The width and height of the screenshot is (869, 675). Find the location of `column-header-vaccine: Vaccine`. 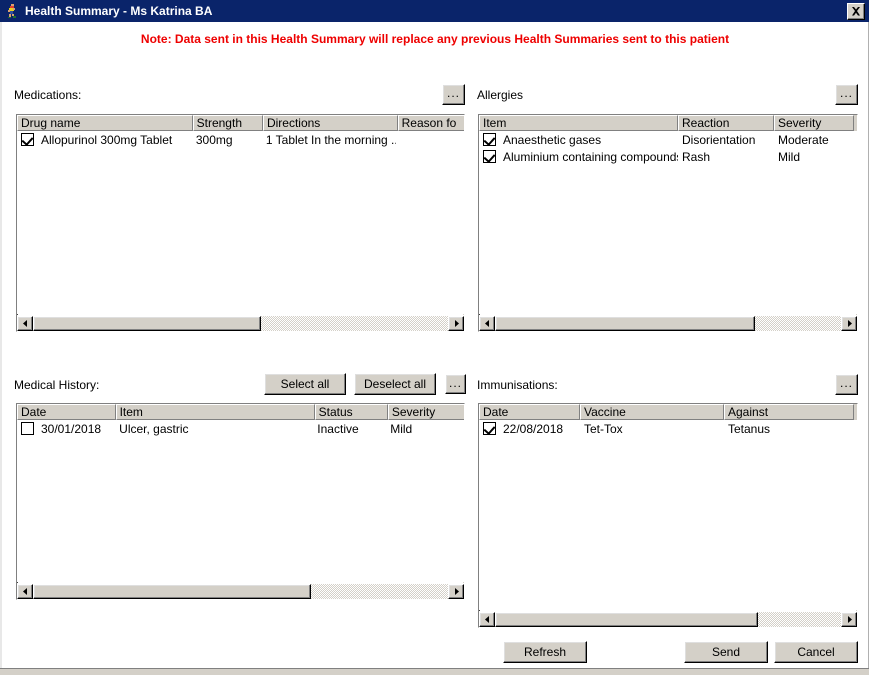

column-header-vaccine: Vaccine is located at coordinates (652, 412).